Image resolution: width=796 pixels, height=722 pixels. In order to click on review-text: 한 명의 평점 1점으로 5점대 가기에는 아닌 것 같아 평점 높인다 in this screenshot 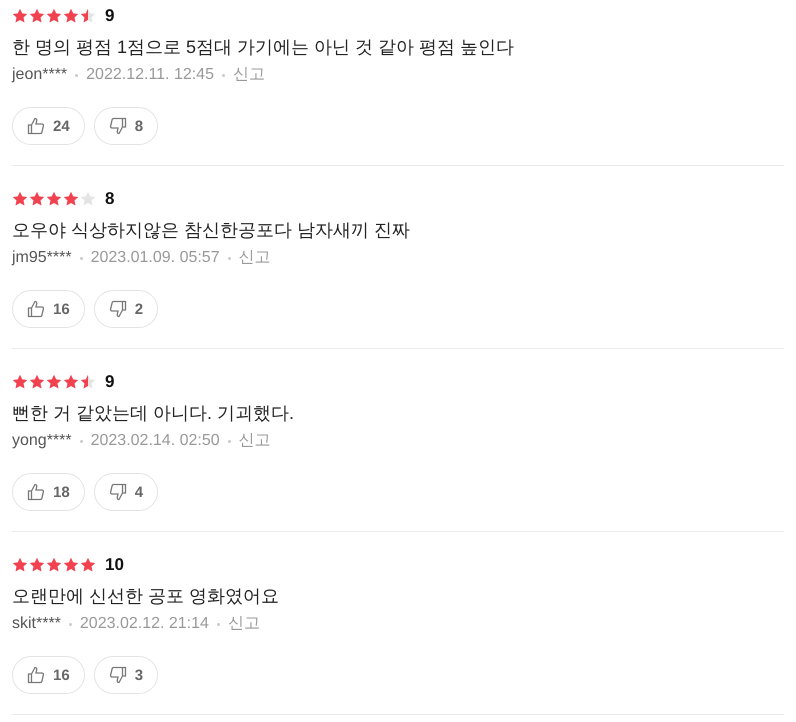, I will do `click(264, 47)`.